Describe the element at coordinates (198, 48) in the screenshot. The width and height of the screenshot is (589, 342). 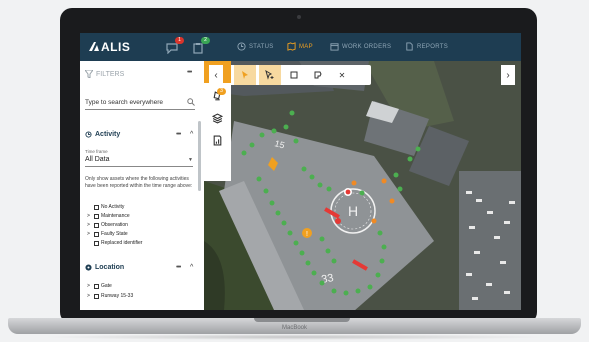
I see `clipboard-icon` at that location.